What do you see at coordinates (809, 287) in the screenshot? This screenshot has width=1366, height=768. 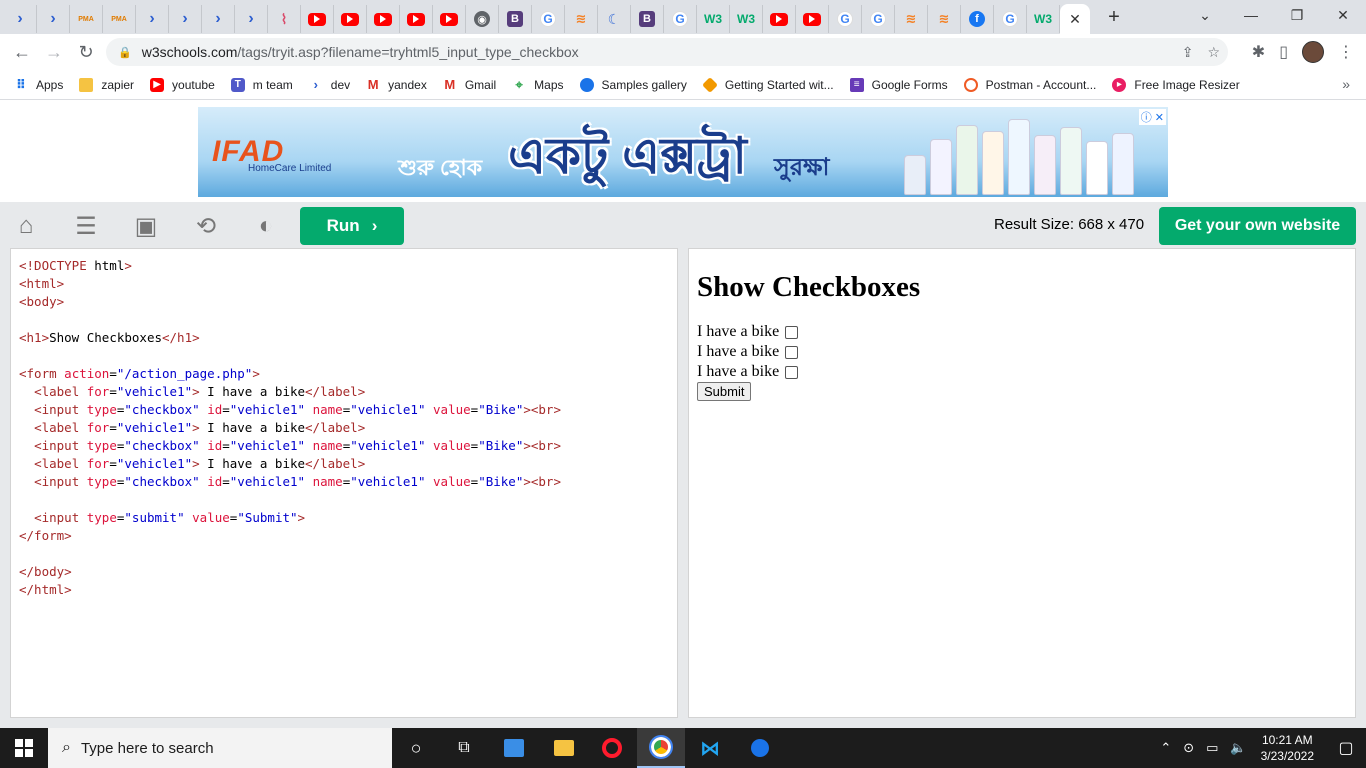 I see `result-heading: Show Checkboxes` at bounding box center [809, 287].